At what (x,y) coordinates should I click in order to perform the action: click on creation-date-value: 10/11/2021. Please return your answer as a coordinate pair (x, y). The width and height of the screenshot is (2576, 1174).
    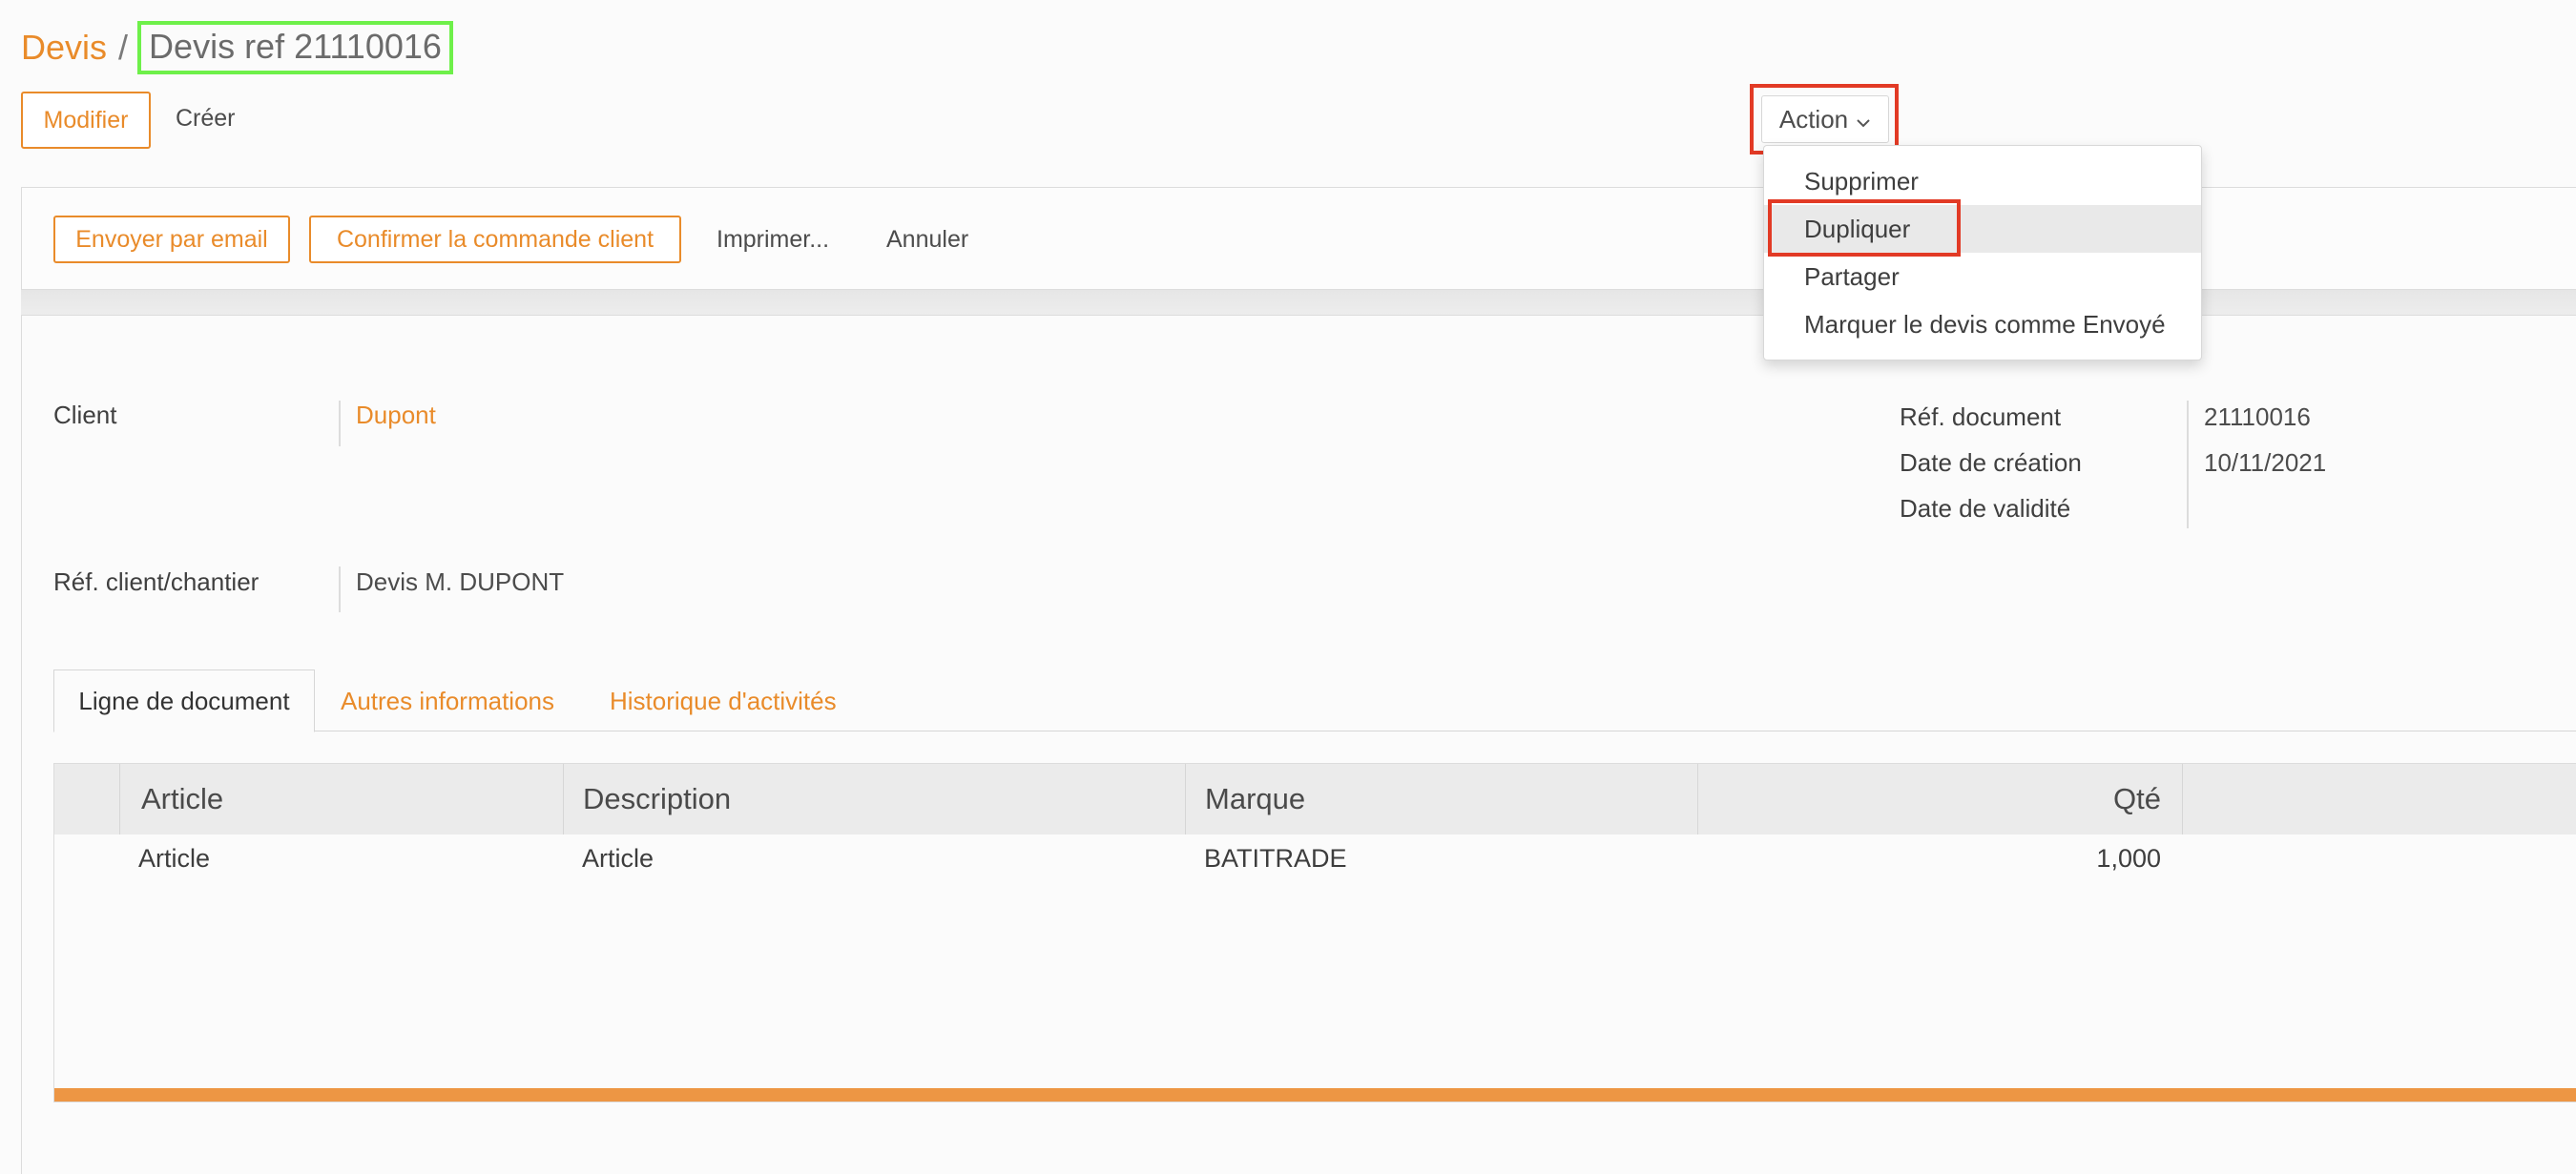
    Looking at the image, I should click on (2265, 462).